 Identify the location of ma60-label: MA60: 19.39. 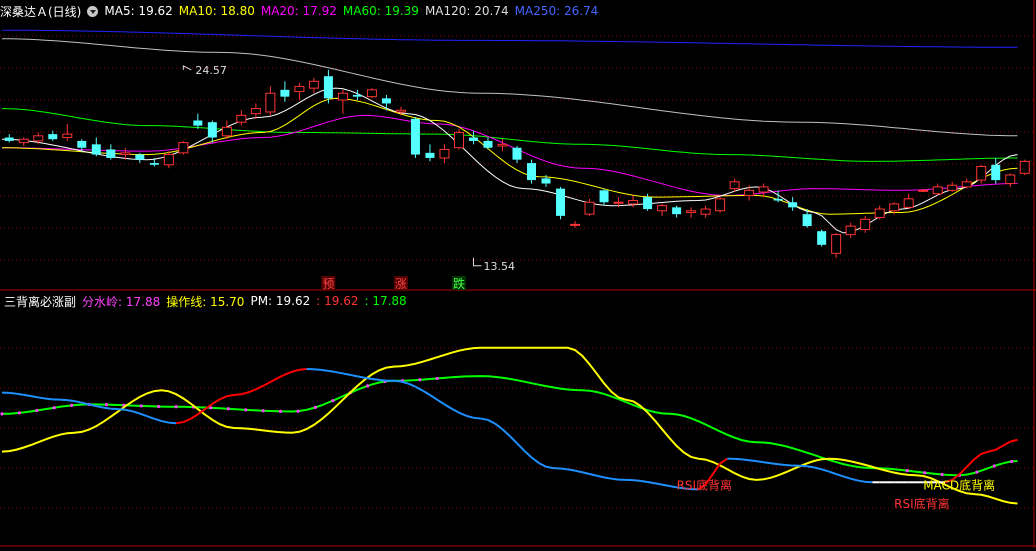
(381, 11).